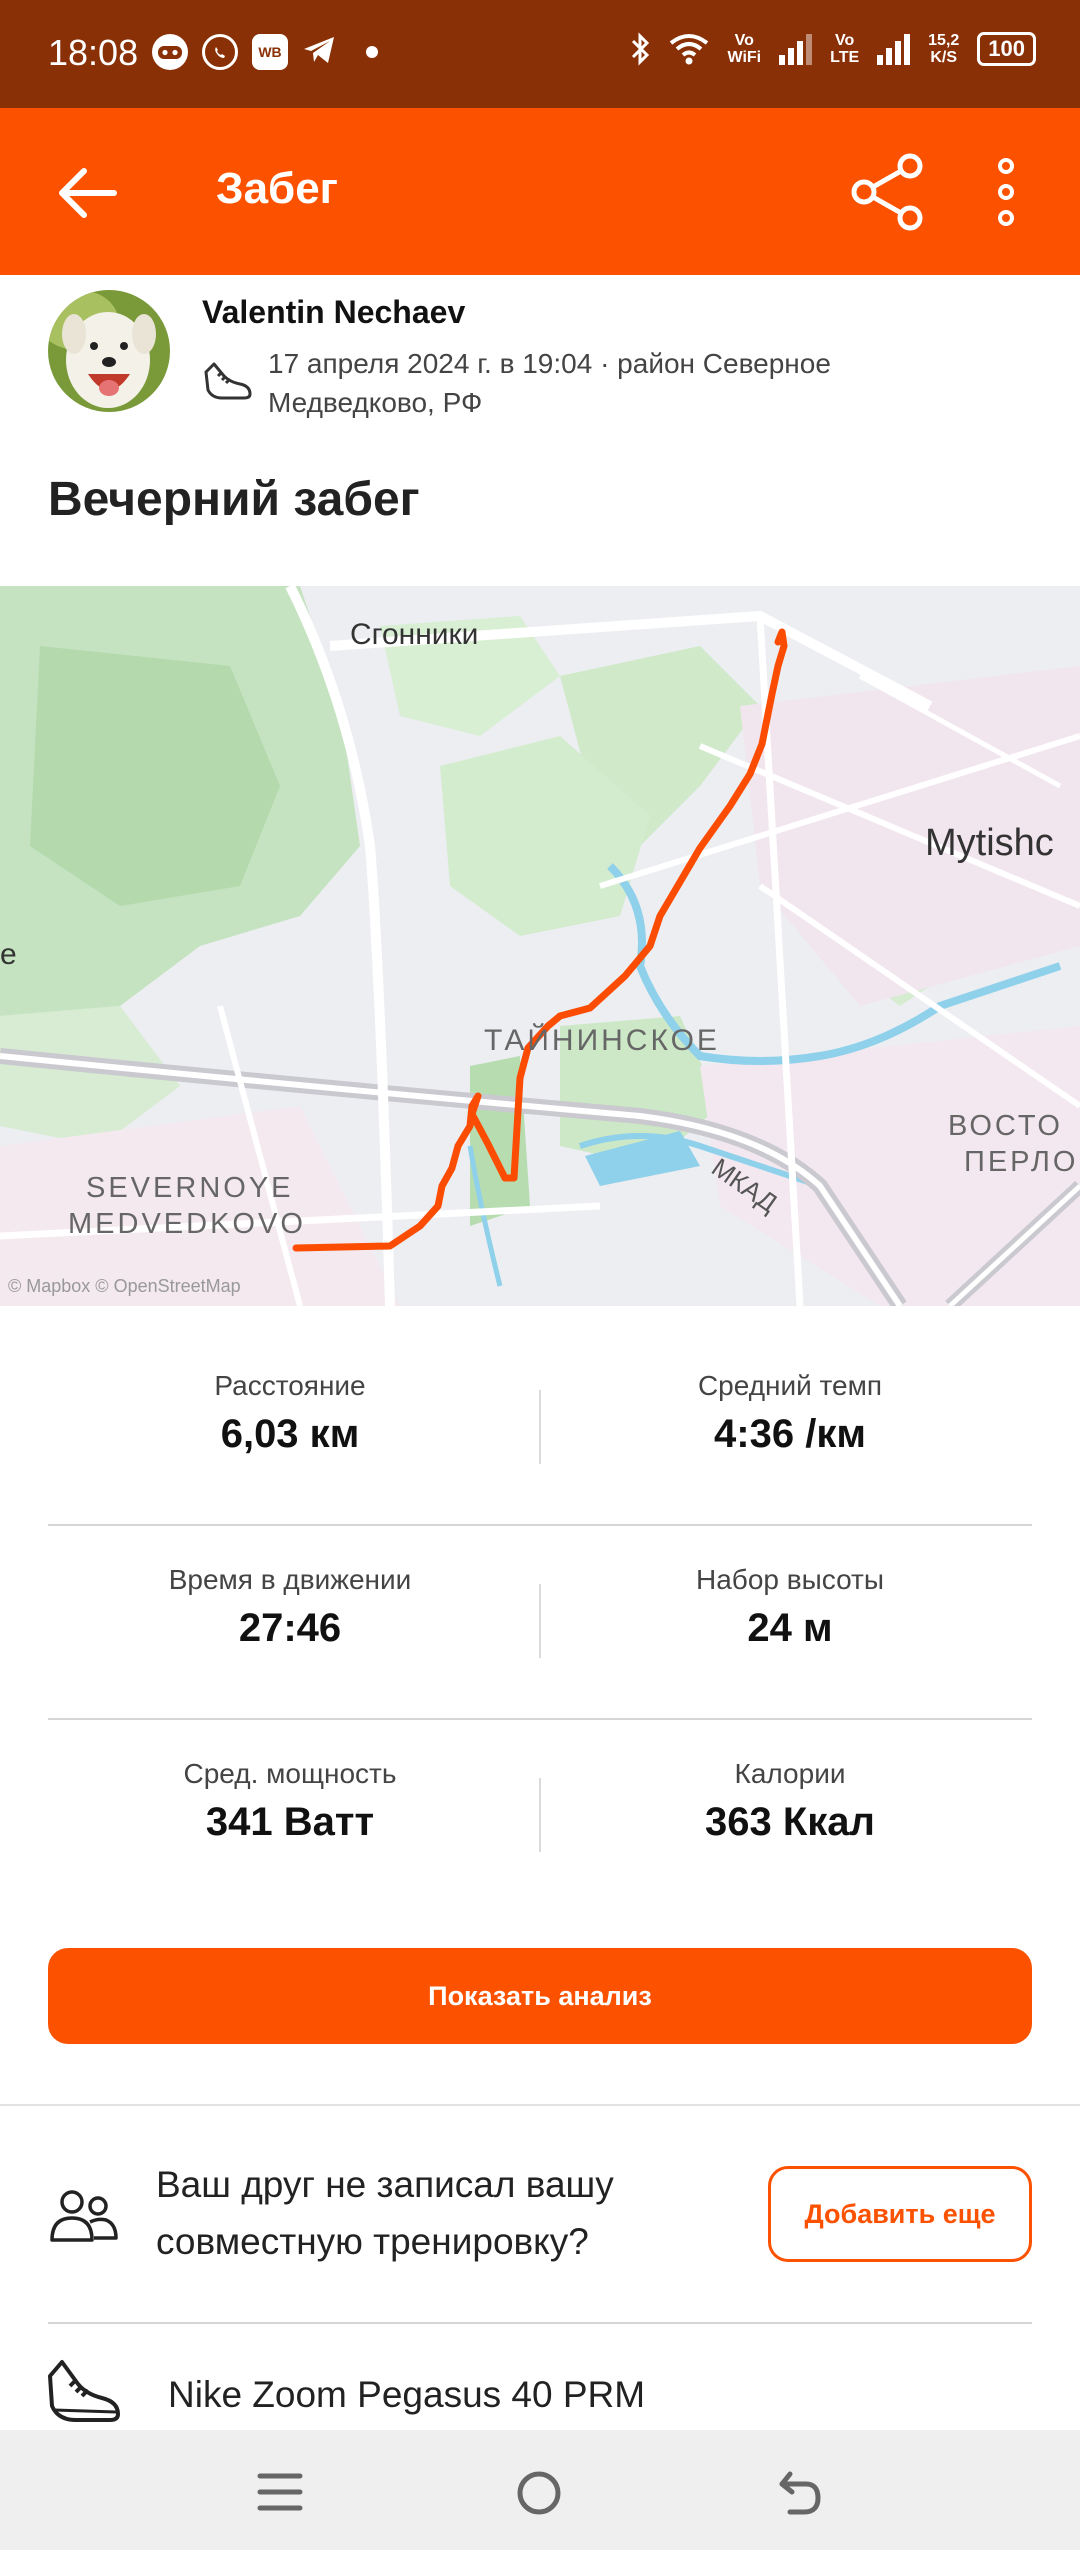 This screenshot has width=1080, height=2550. I want to click on signal-strength-icon, so click(796, 49).